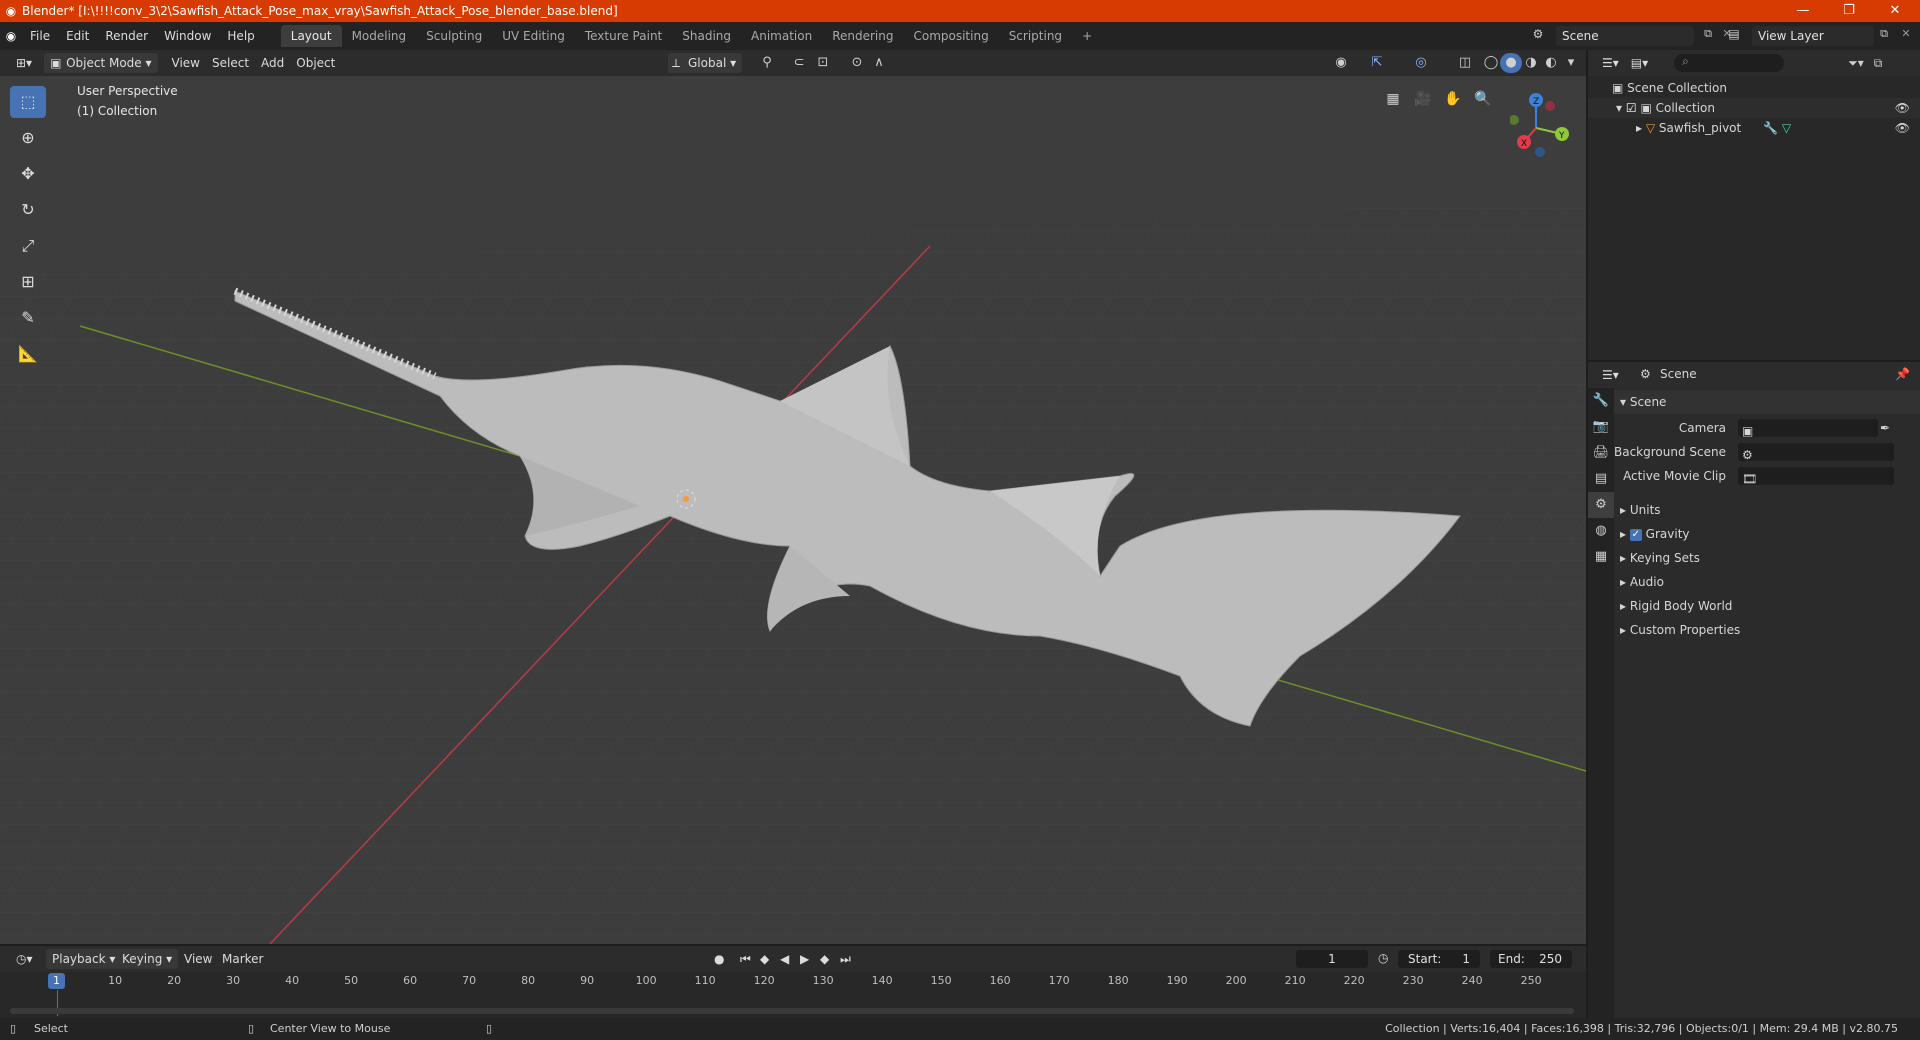 The width and height of the screenshot is (1920, 1040). I want to click on rendered-shading-icon: ◐, so click(1551, 63).